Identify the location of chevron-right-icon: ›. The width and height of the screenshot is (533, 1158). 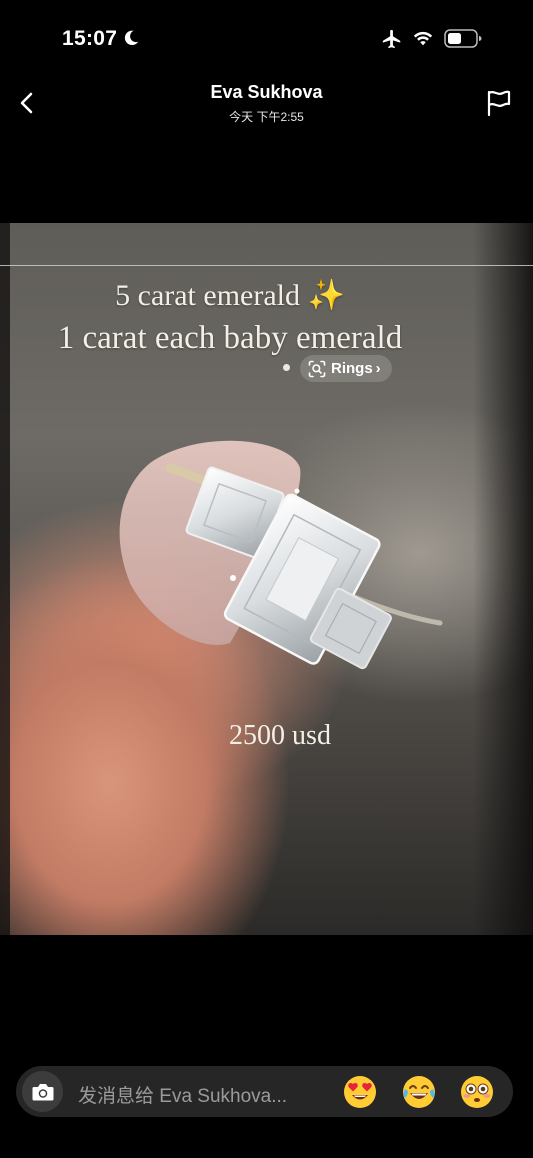
(378, 368).